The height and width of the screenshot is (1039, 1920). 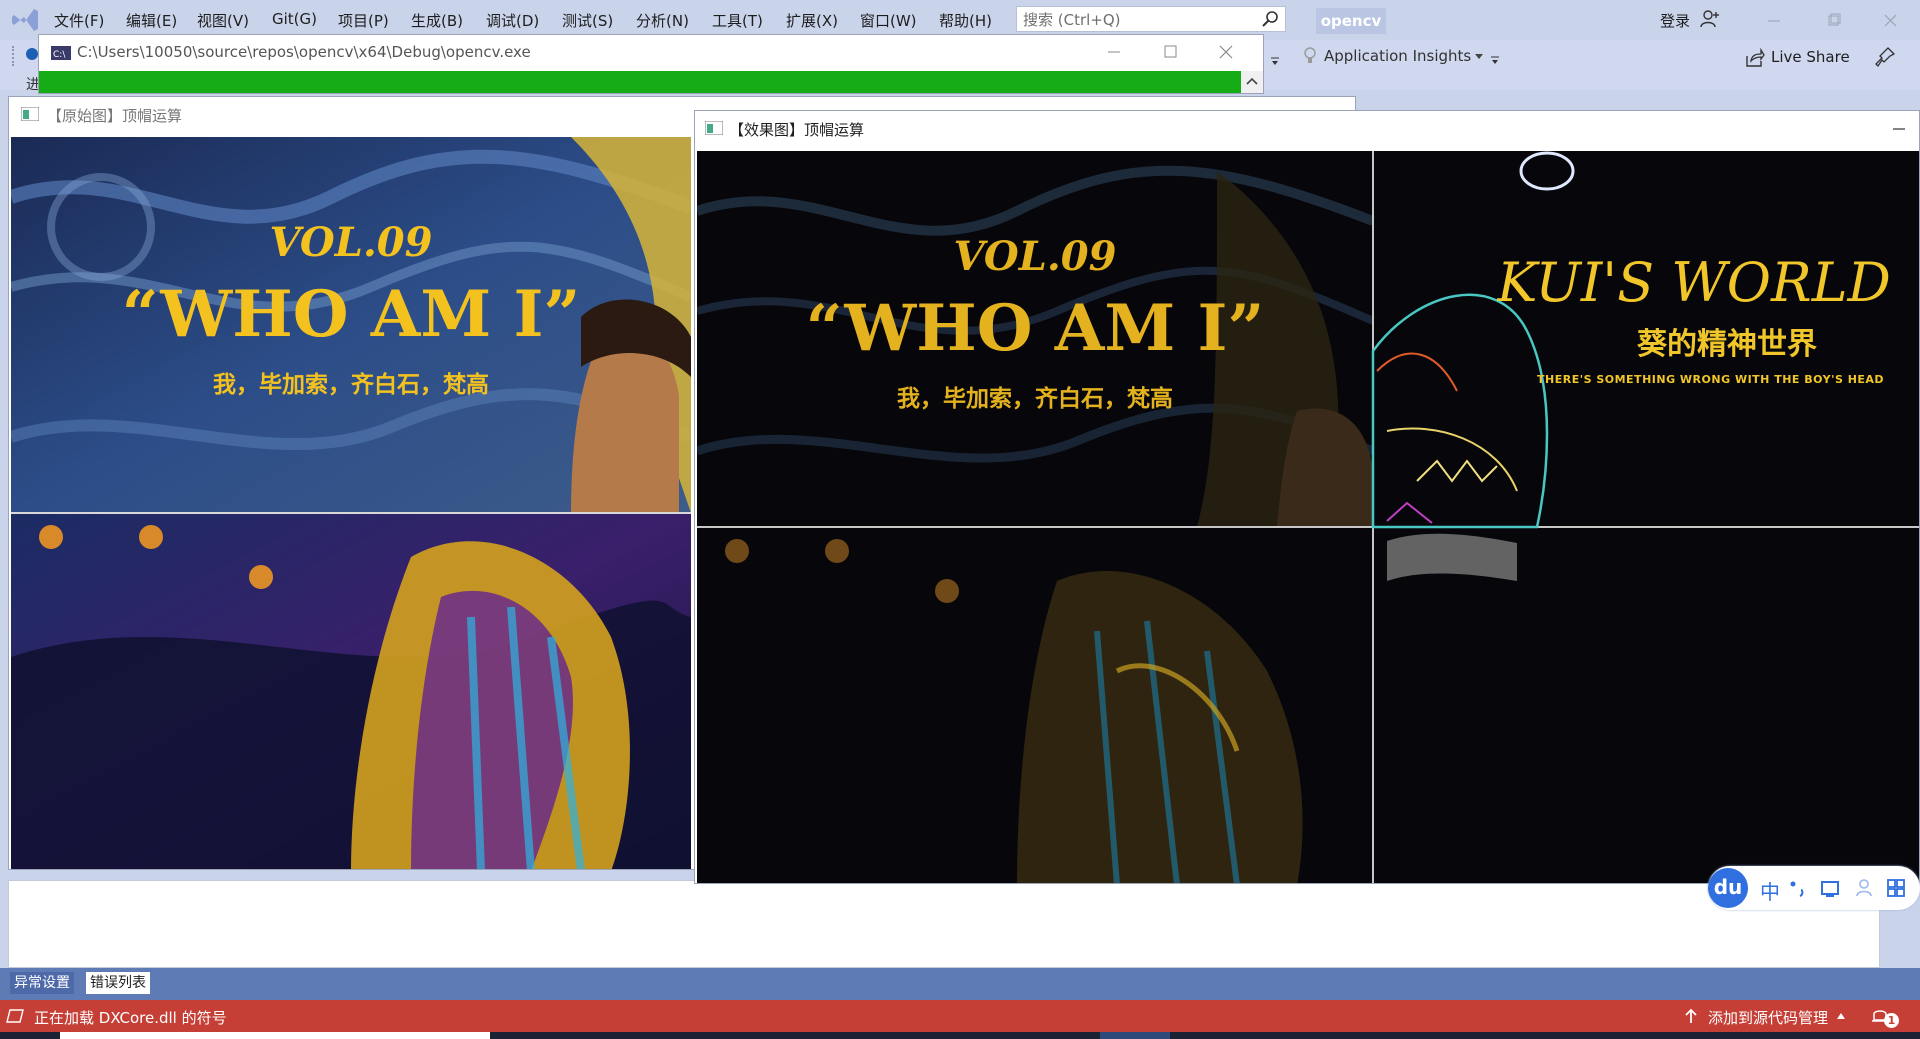 What do you see at coordinates (32, 54) in the screenshot?
I see `toolbar-button-icon` at bounding box center [32, 54].